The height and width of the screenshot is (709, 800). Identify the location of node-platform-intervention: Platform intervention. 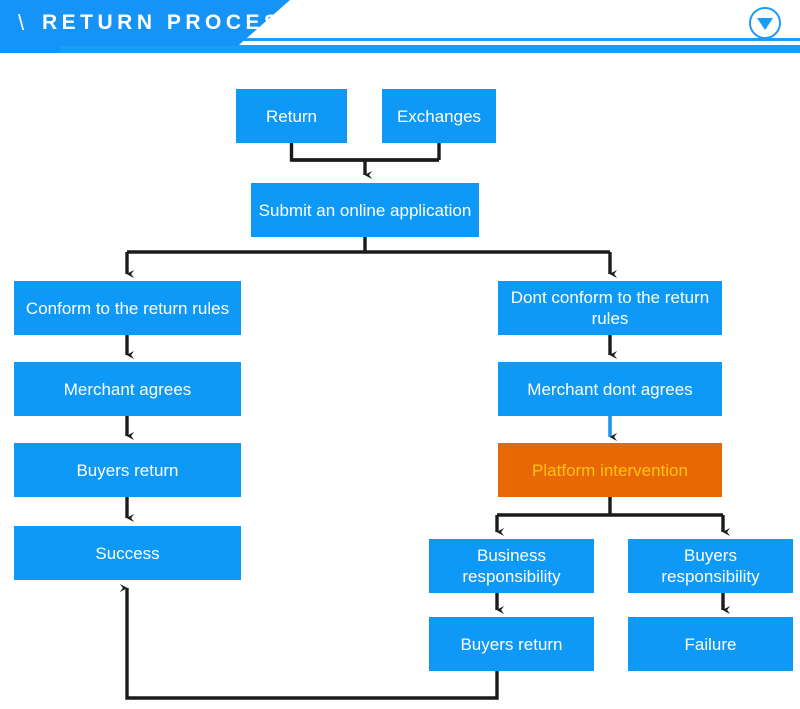
(610, 470).